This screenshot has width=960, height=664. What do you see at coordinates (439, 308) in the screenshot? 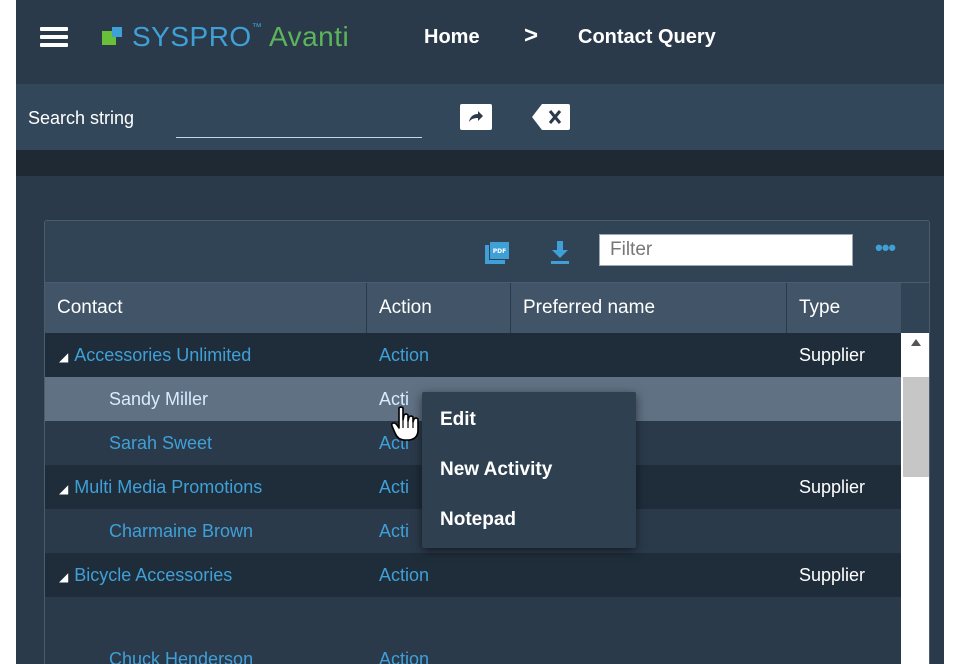
I see `column-header-action: Action` at bounding box center [439, 308].